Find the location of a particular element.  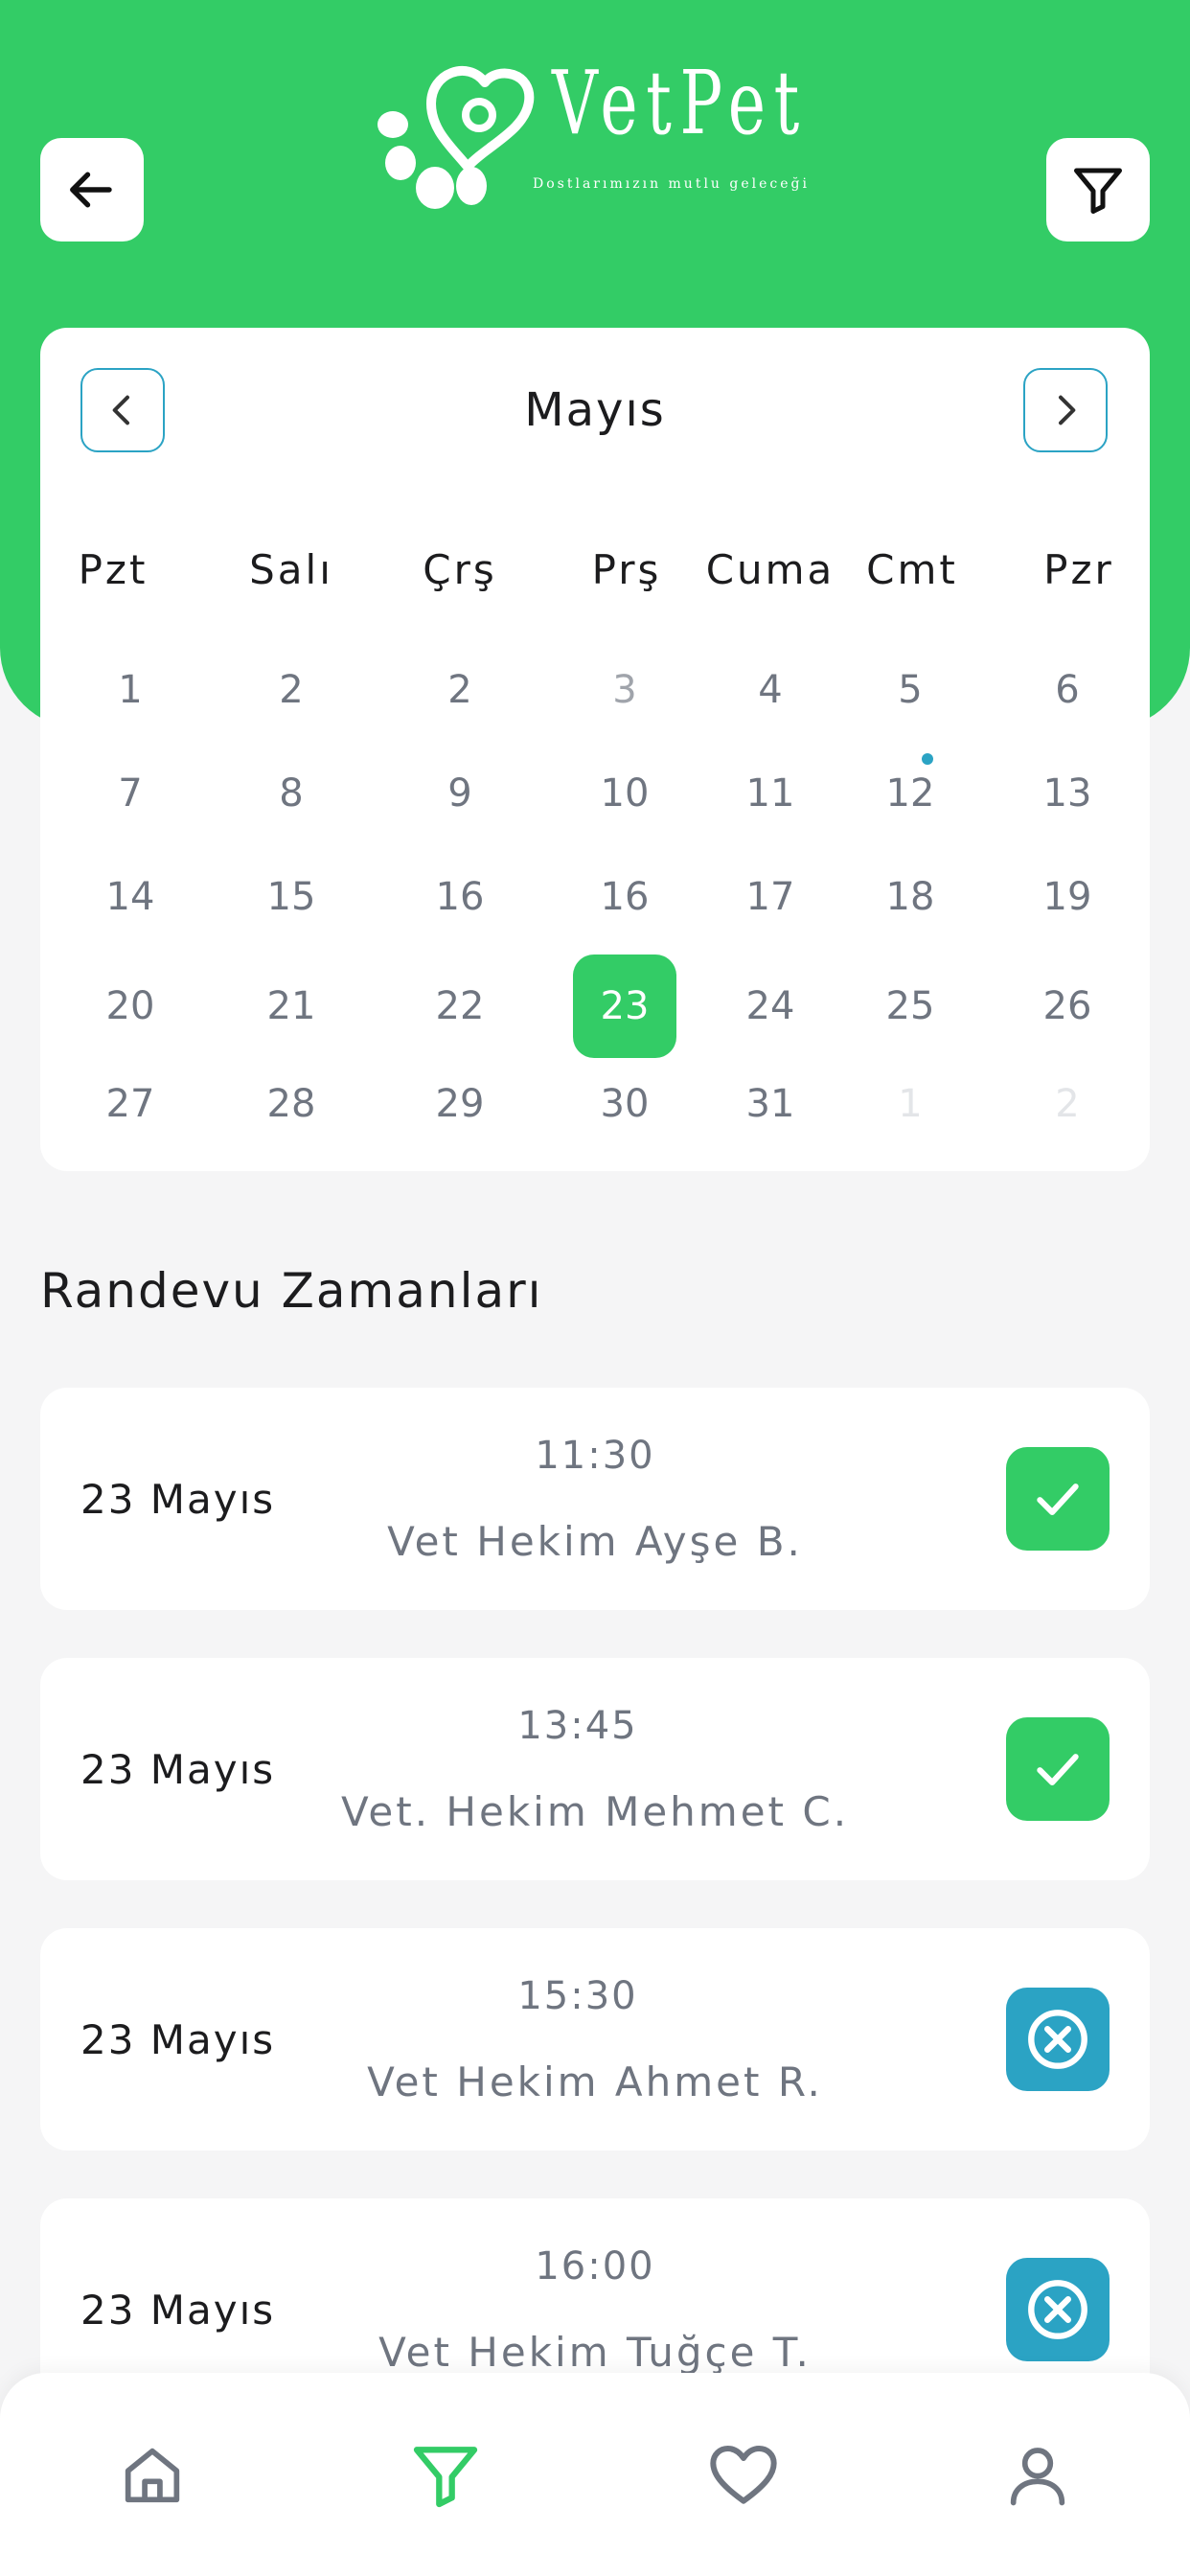

appointment-vet: Vet. Hekim Mehmet C. is located at coordinates (595, 1811).